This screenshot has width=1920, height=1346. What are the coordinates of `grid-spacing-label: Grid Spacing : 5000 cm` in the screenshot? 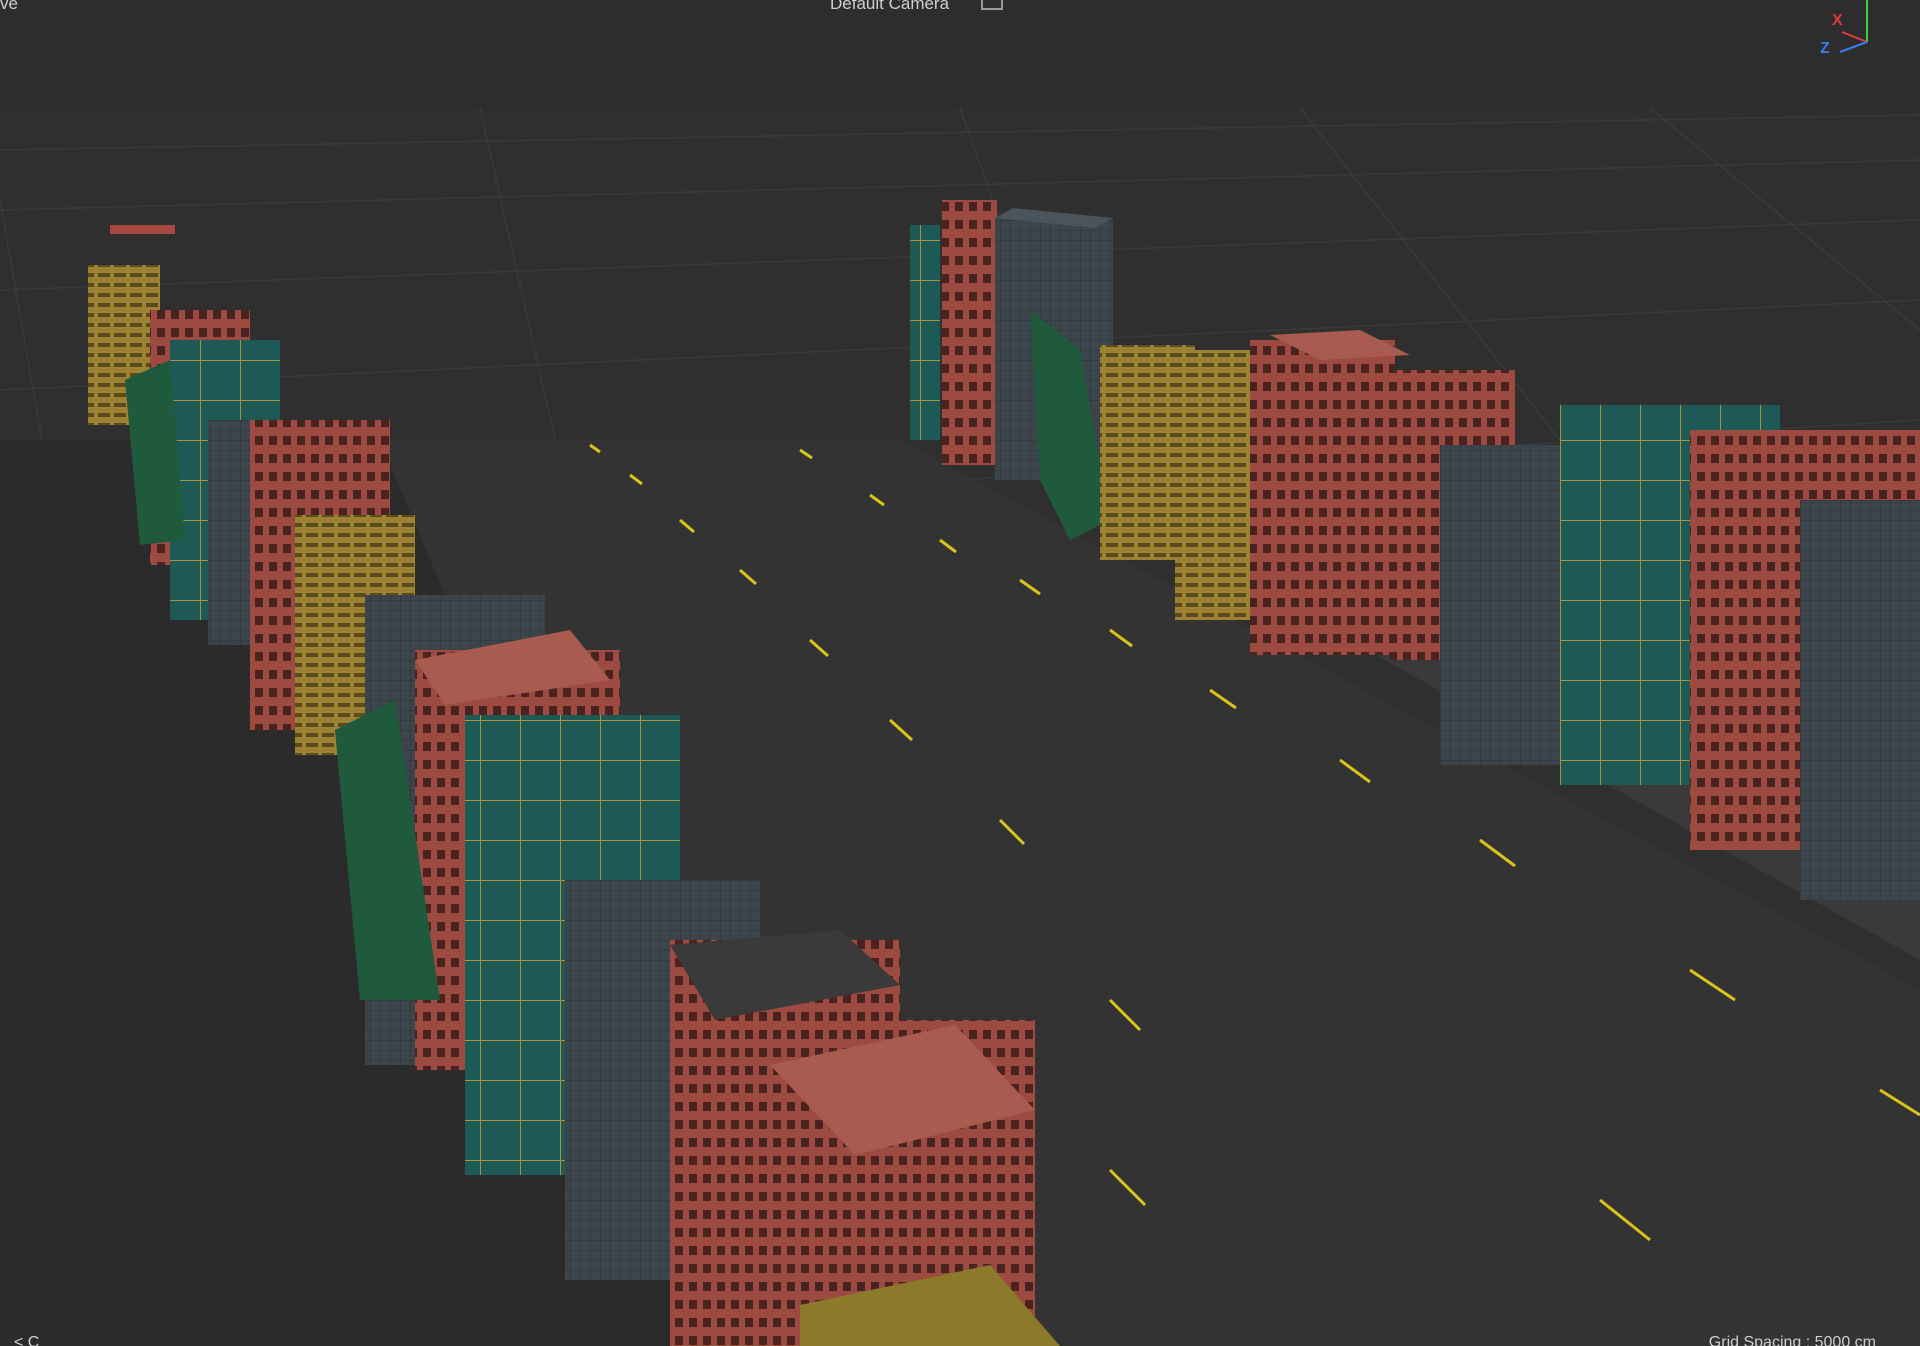 It's located at (1792, 1340).